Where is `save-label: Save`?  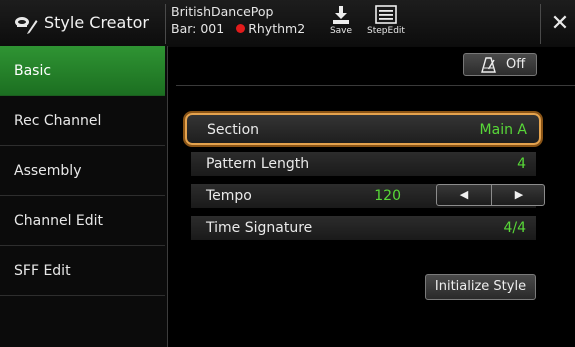
save-label: Save is located at coordinates (341, 31).